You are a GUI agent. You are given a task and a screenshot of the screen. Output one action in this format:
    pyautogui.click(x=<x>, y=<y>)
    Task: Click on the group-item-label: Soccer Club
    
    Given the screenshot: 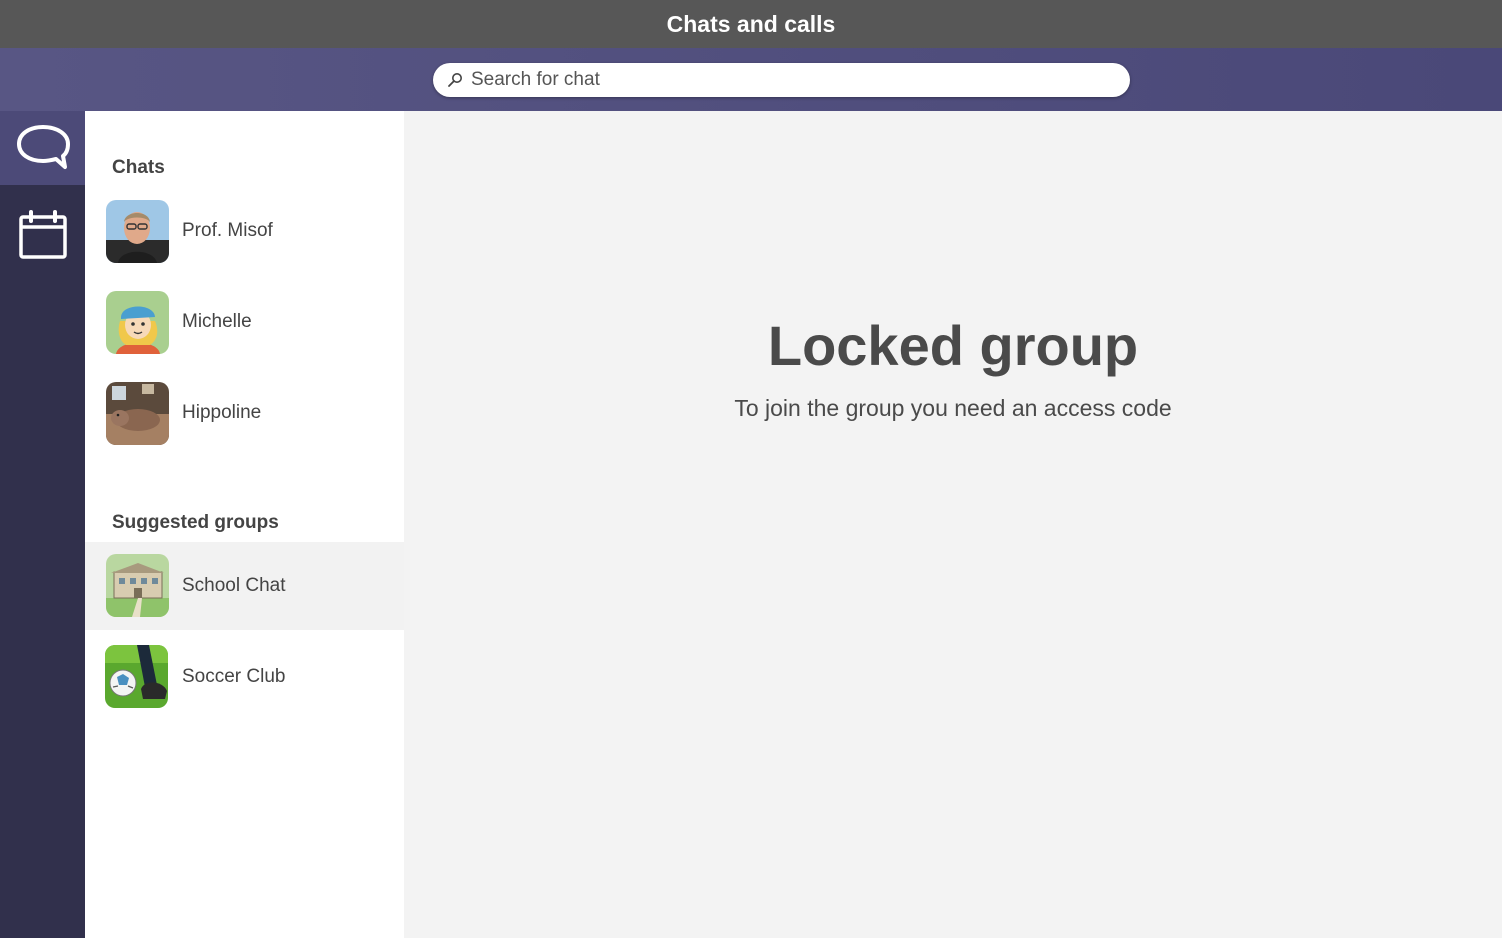 What is the action you would take?
    pyautogui.click(x=234, y=676)
    